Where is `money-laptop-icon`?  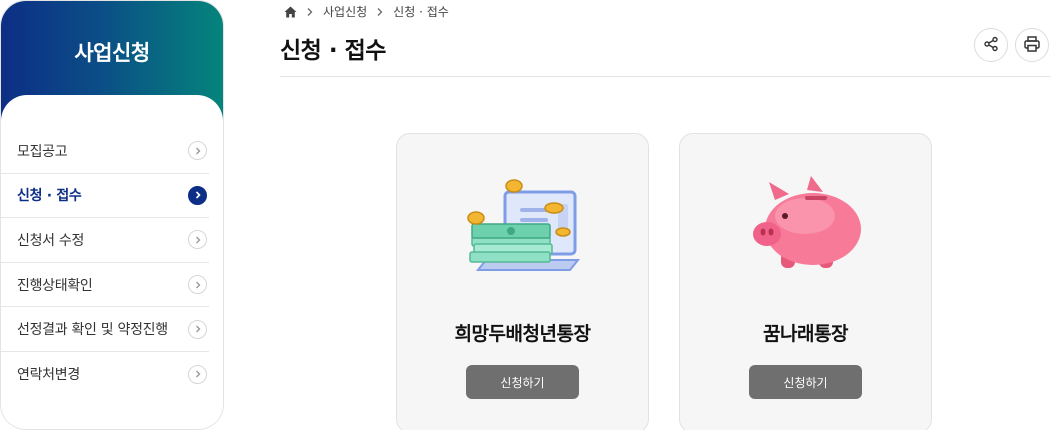 money-laptop-icon is located at coordinates (523, 229).